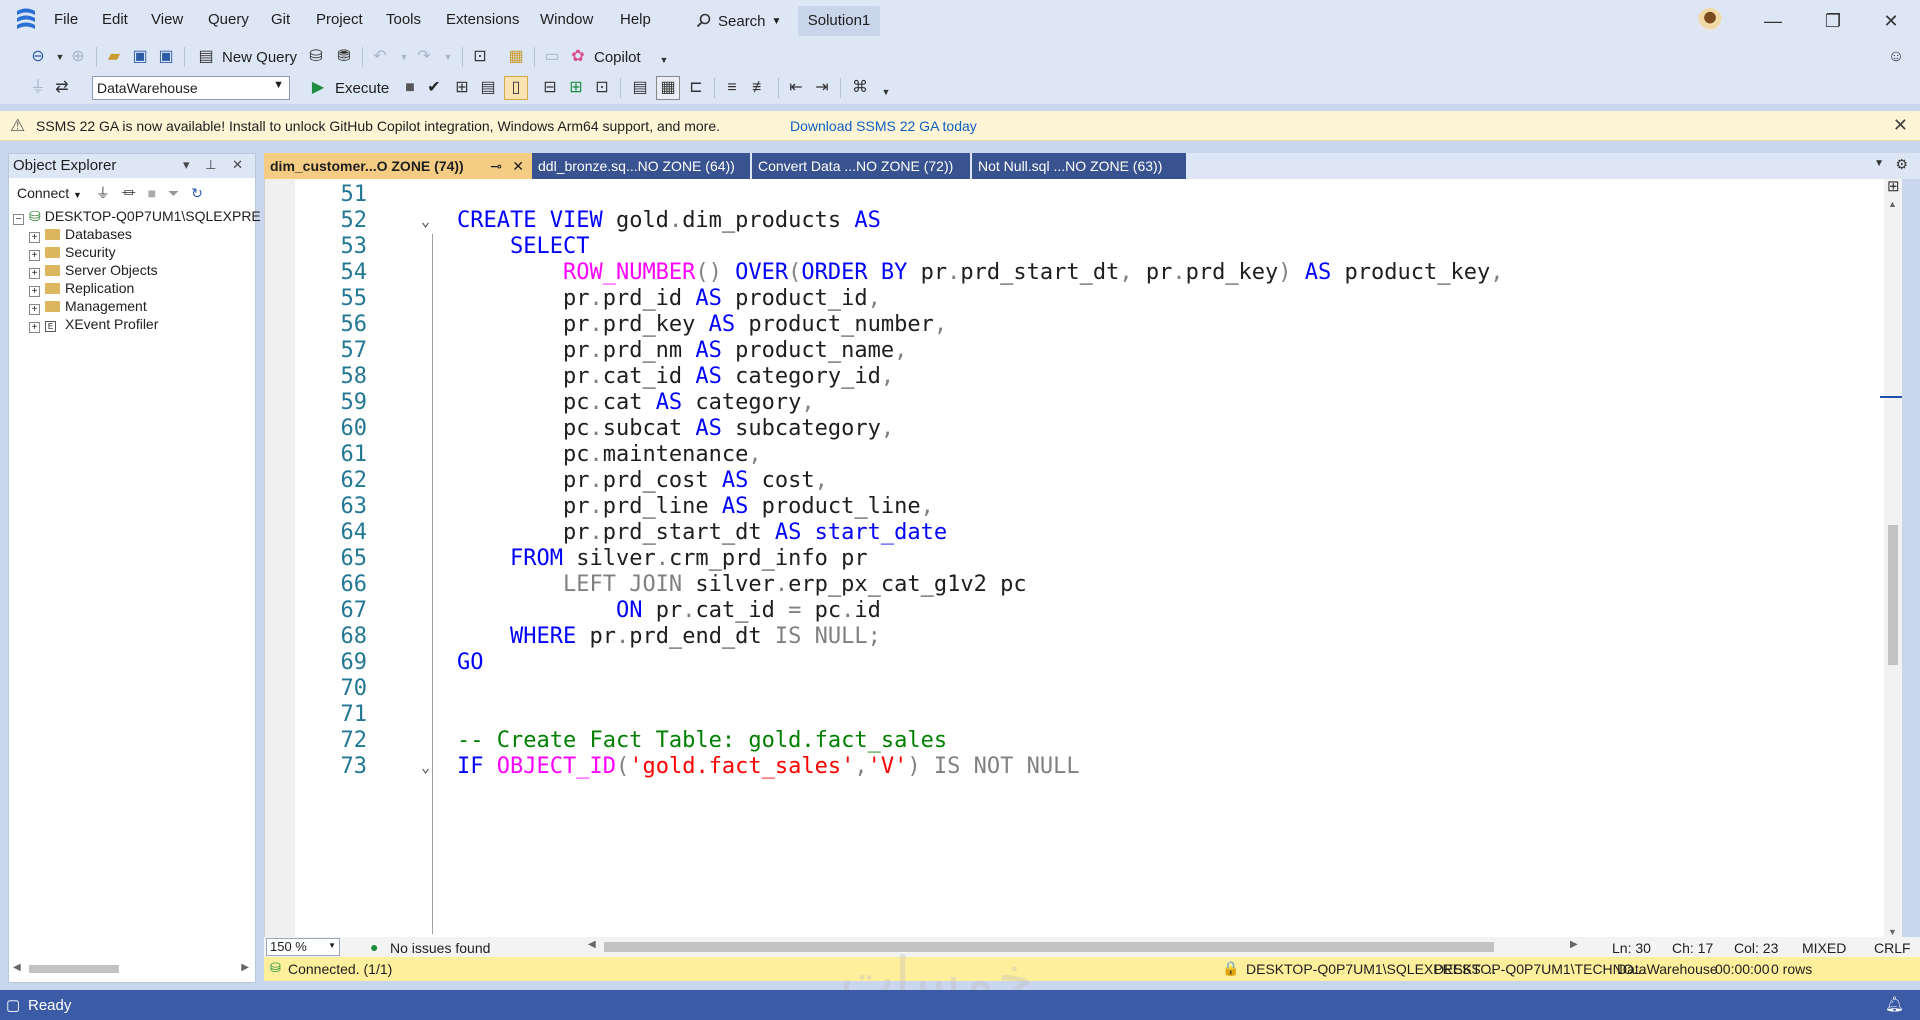  Describe the element at coordinates (81, 288) in the screenshot. I see `tree-node-replication: + Replication` at that location.